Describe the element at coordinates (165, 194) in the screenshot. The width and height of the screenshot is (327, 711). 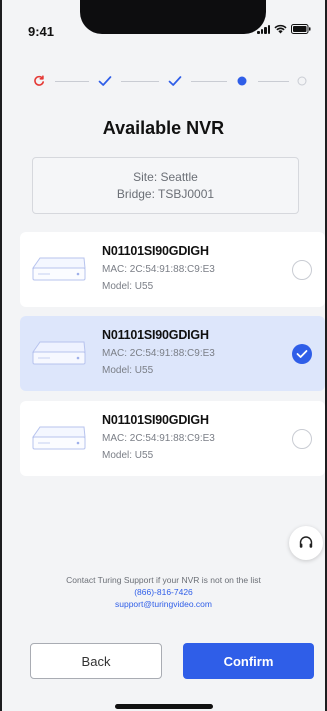
I see `bridge-label: Bridge: TSBJ0001` at that location.